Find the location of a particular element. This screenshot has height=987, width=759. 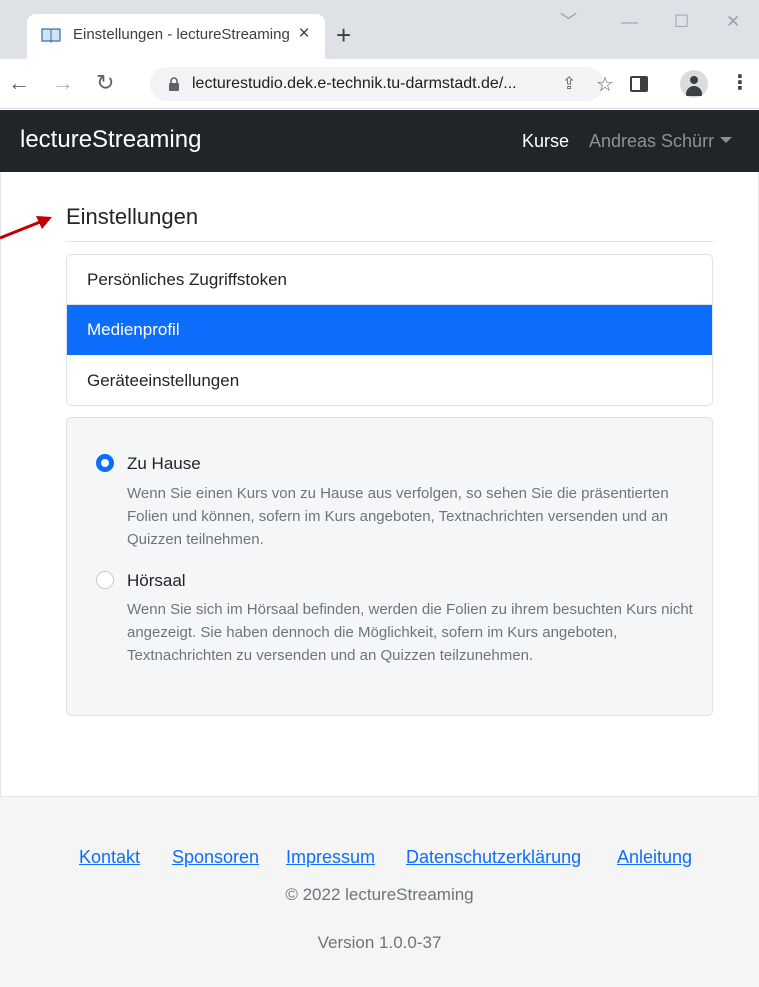

copyright-text: © 2022 lectureStreaming is located at coordinates (379, 894).